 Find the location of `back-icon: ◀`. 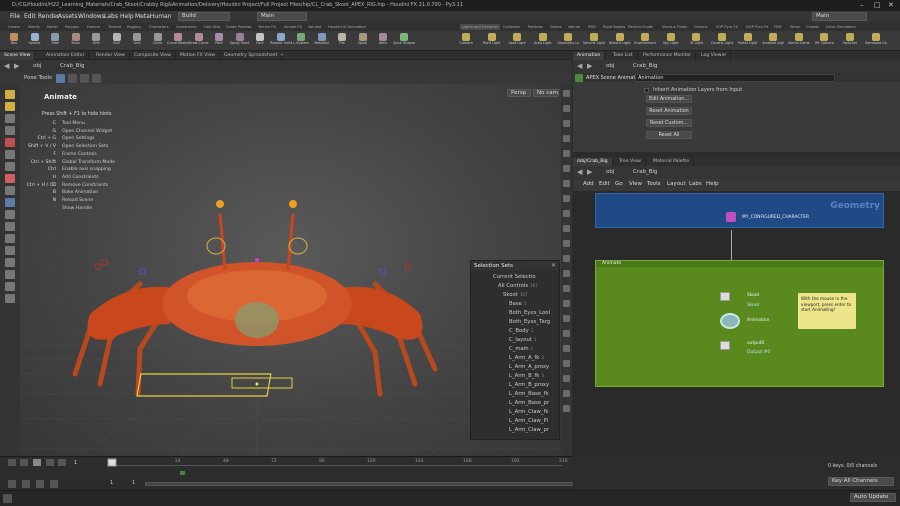

back-icon: ◀ is located at coordinates (6, 66).